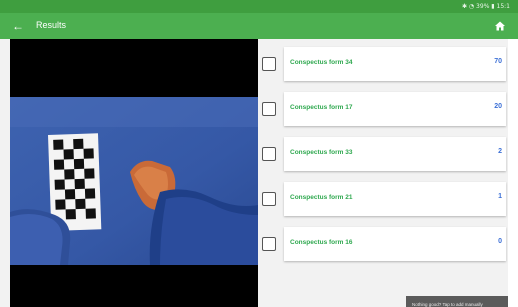 This screenshot has width=518, height=307. Describe the element at coordinates (500, 26) in the screenshot. I see `home-icon` at that location.